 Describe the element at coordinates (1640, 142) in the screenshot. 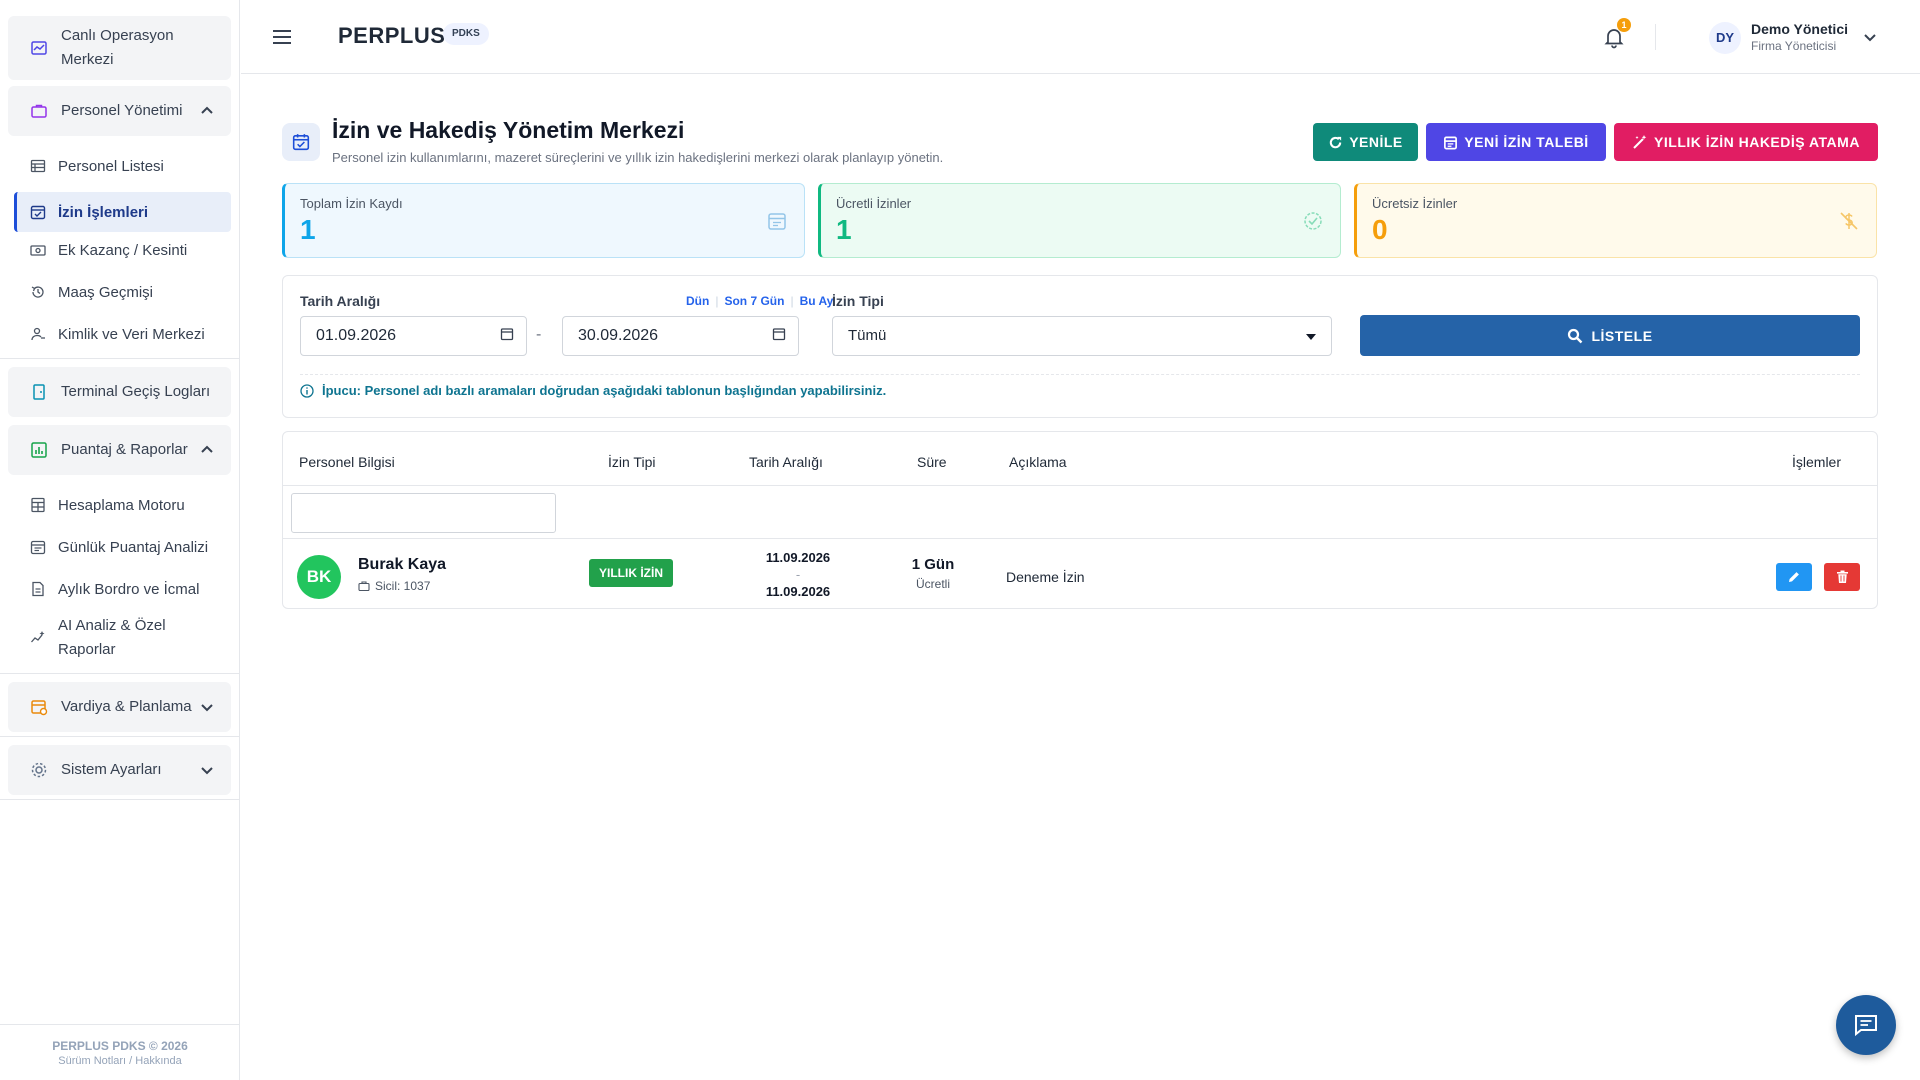

I see `magic-wand-icon` at that location.